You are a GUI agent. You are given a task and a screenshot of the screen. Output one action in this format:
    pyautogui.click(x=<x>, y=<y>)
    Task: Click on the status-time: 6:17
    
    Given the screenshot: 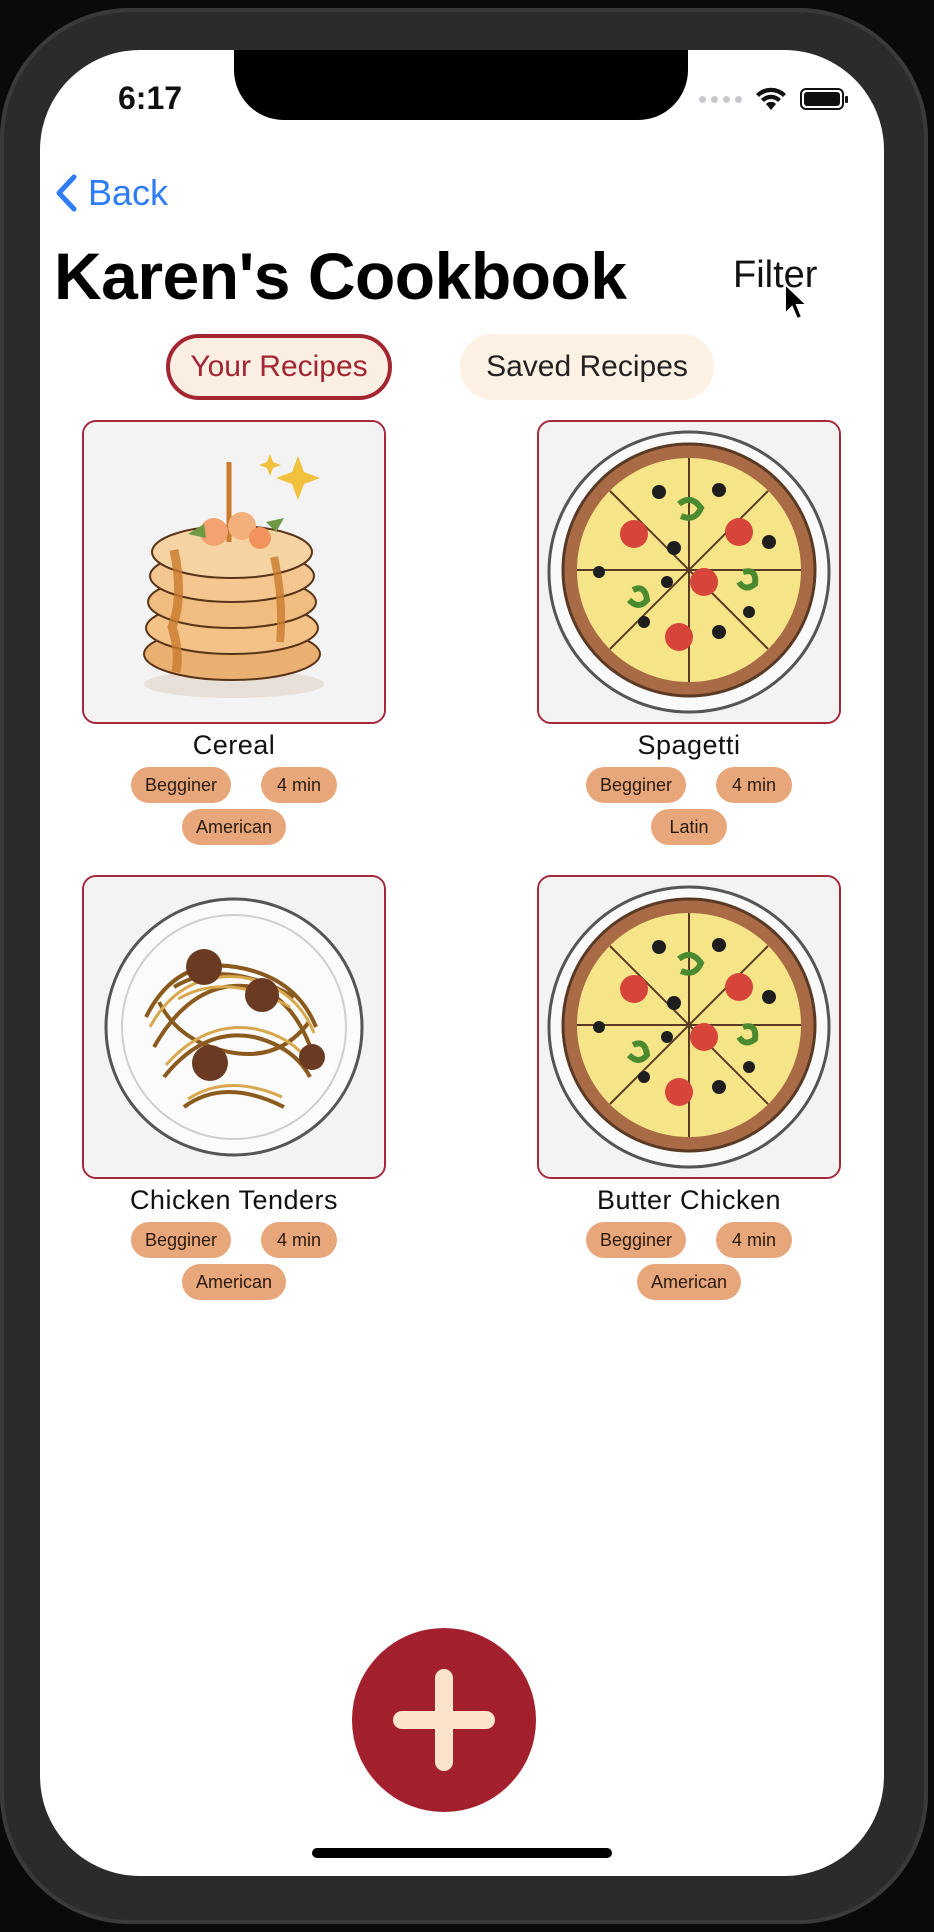 What is the action you would take?
    pyautogui.click(x=150, y=98)
    